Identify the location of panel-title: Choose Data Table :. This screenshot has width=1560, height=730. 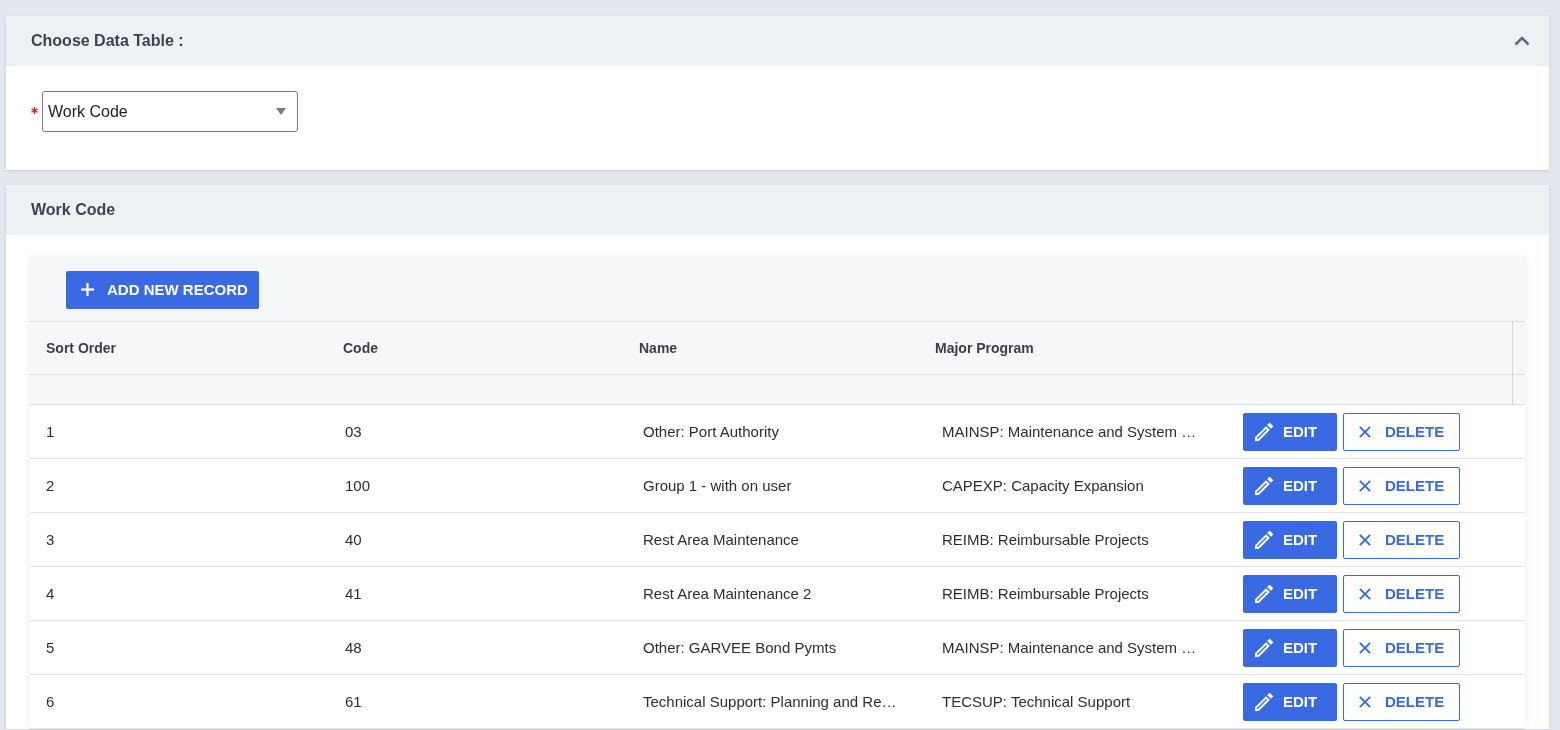
(107, 41).